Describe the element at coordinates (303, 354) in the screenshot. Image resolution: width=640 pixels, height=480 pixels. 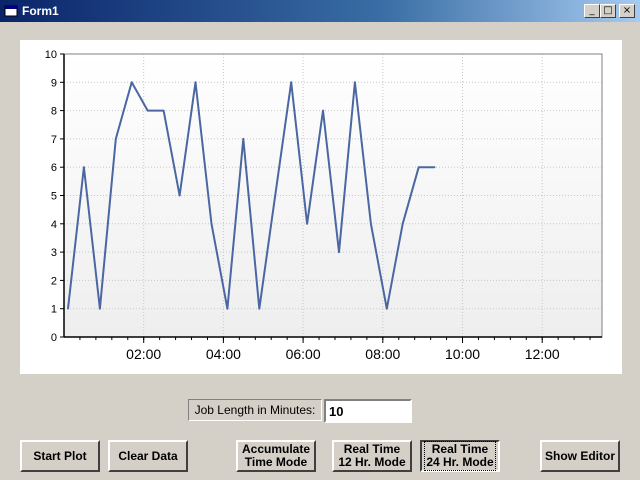
I see `x-tick-label: 06:00` at that location.